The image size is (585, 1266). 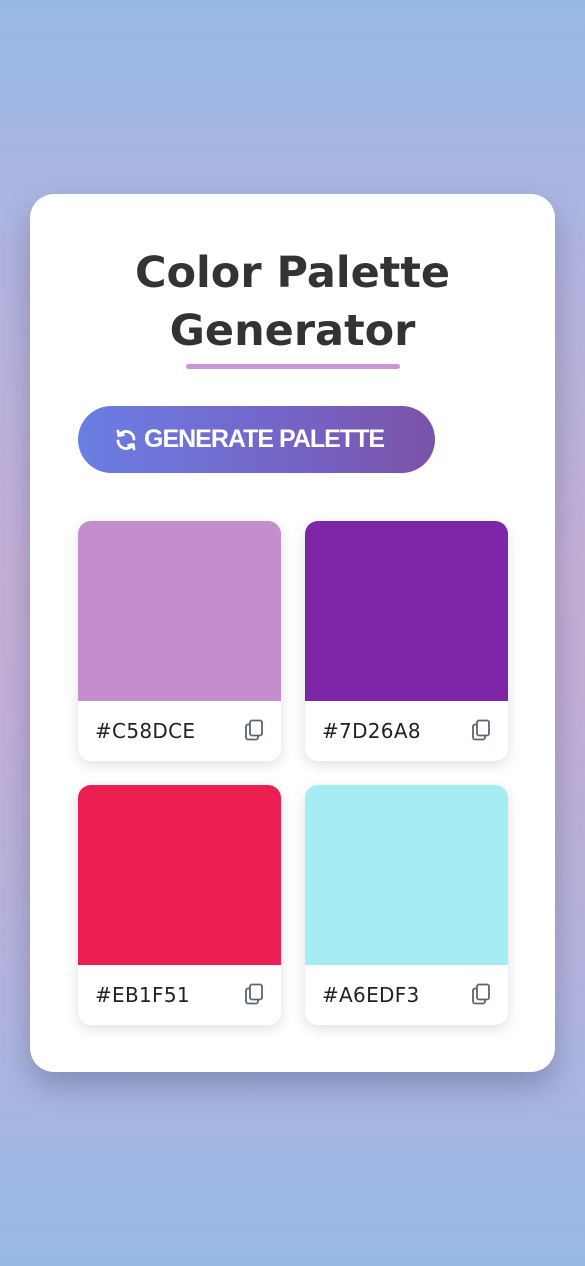 What do you see at coordinates (371, 995) in the screenshot?
I see `hex-code: #A6EDF3` at bounding box center [371, 995].